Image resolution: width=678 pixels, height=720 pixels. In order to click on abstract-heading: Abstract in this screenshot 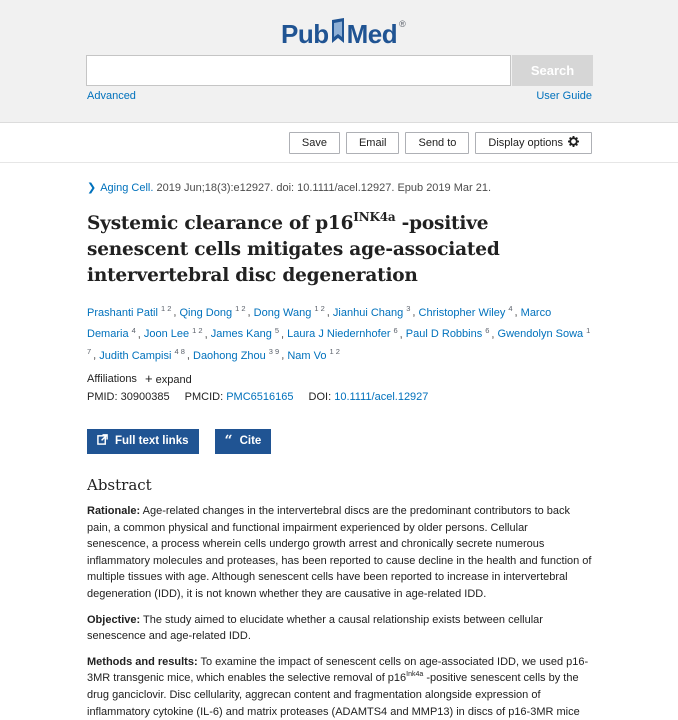, I will do `click(119, 484)`.